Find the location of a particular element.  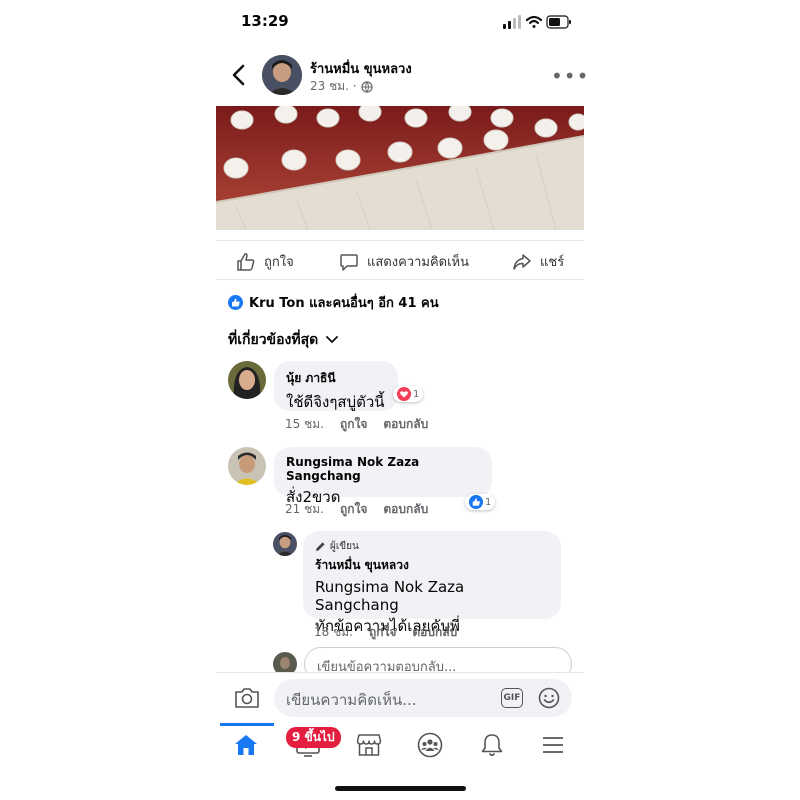

reply-meta: 18 ชม. ถูกใจ ตอบกลับ is located at coordinates (385, 632).